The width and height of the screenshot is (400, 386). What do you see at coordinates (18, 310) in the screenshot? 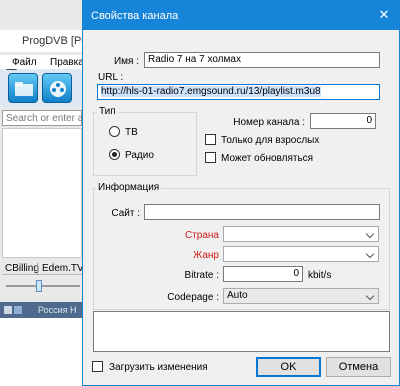
I see `status-signal-icon` at bounding box center [18, 310].